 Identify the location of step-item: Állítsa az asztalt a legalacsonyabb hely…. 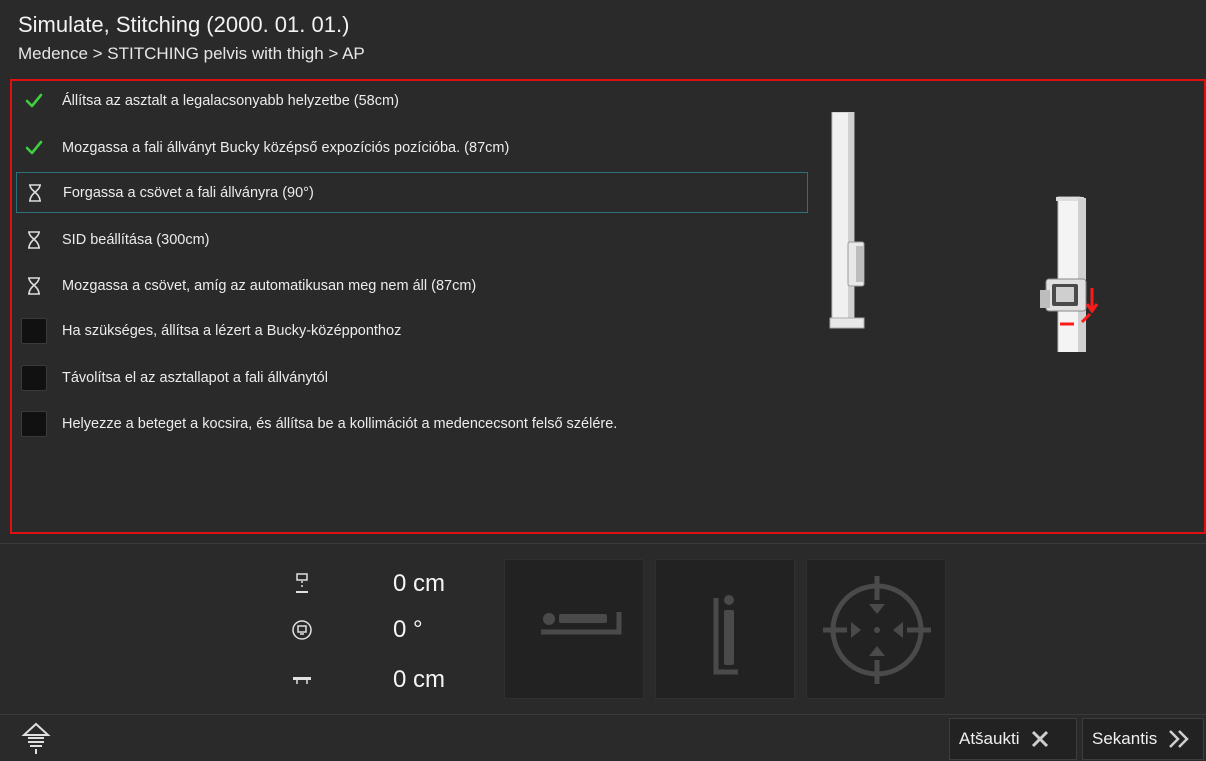
(412, 101).